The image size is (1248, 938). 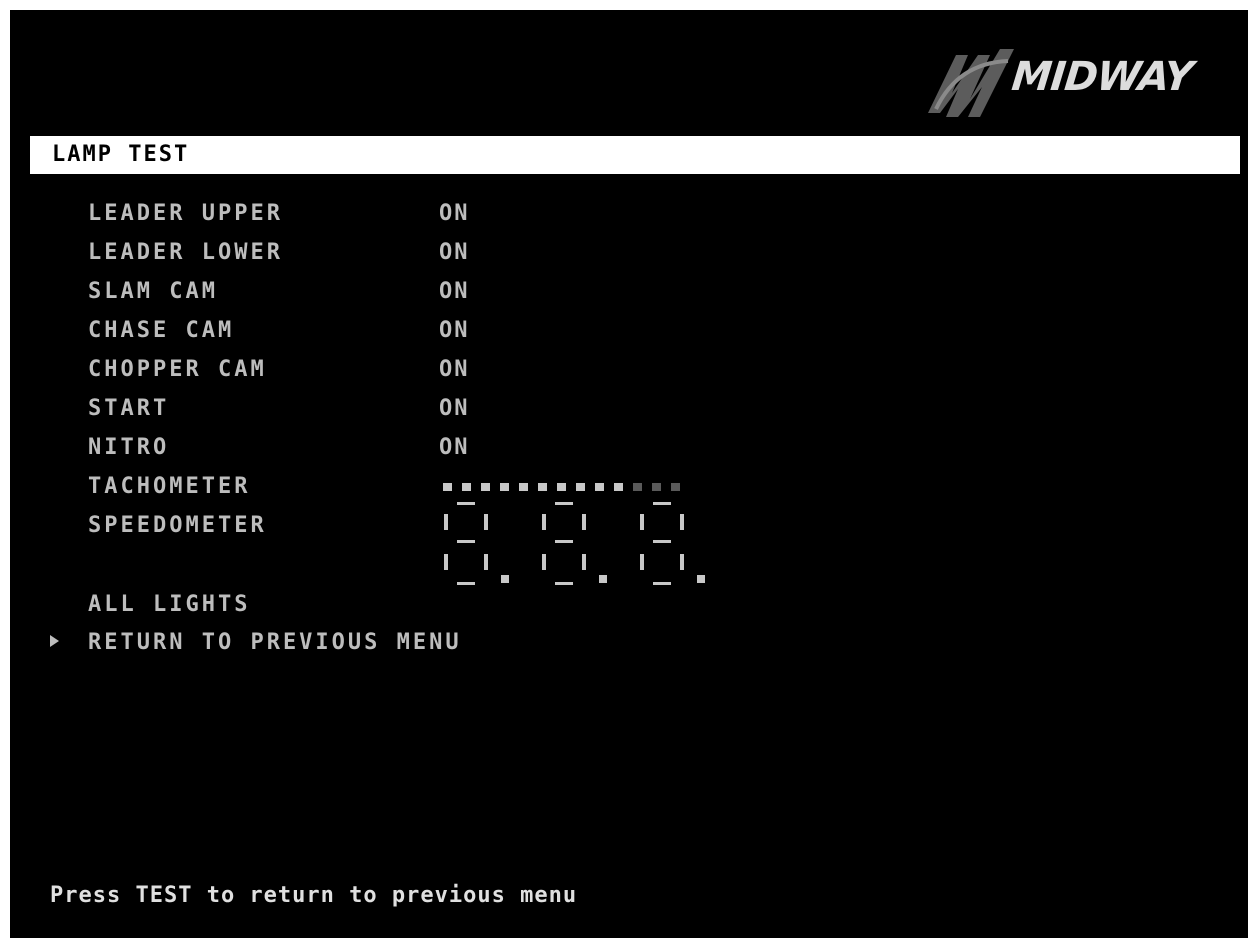 I want to click on title-bar: LAMP TEST, so click(x=635, y=155).